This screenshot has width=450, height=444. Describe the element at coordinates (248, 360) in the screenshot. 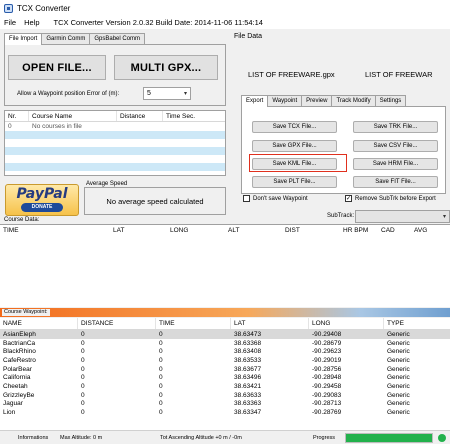

I see `waypoint-cell: 38.63533` at that location.